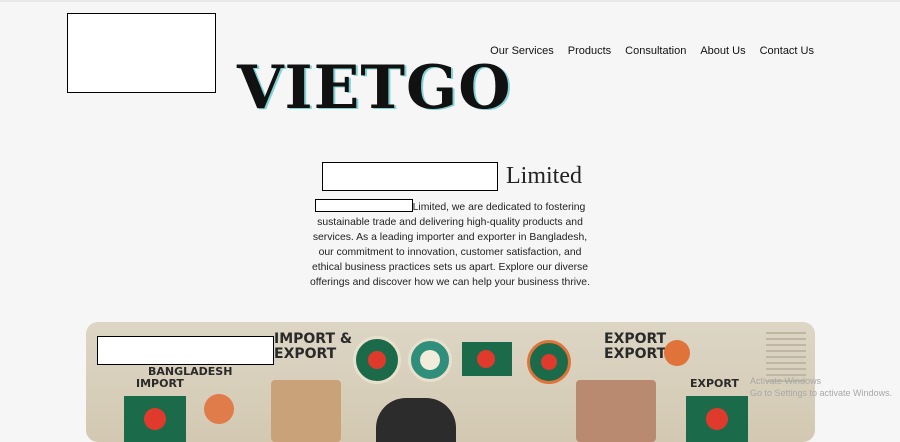 The image size is (900, 442). Describe the element at coordinates (821, 393) in the screenshot. I see `watermark-line-2: Go to Settings to activate Windows.` at that location.